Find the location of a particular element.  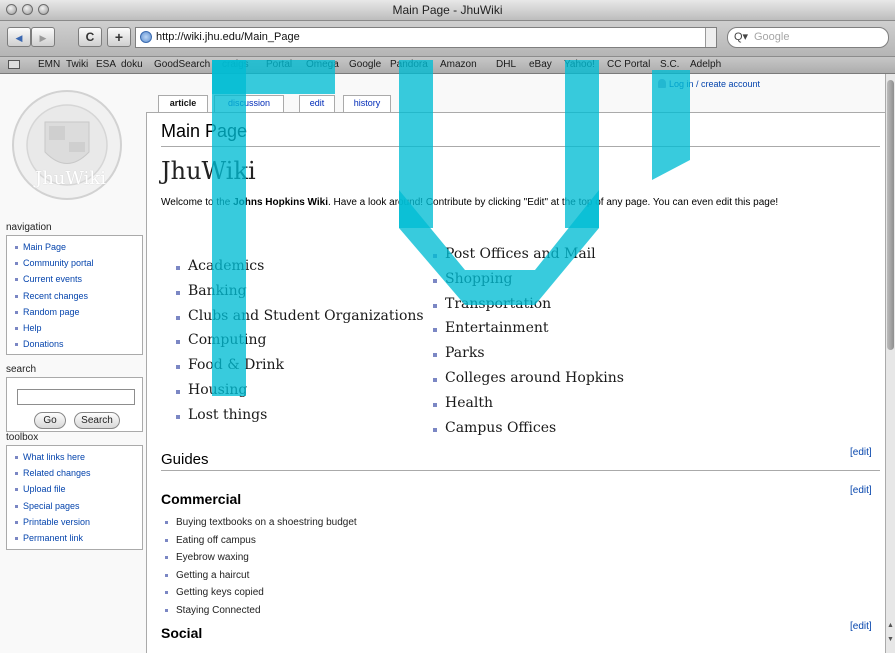

scroll-down-icon: ▼ is located at coordinates (890, 639).